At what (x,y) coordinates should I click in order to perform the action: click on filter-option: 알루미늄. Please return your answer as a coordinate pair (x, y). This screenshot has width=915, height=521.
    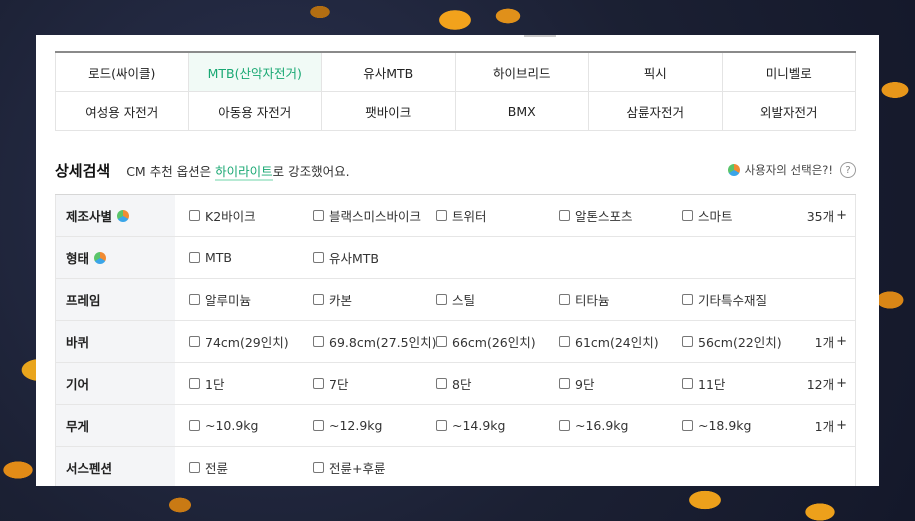
    Looking at the image, I should click on (220, 299).